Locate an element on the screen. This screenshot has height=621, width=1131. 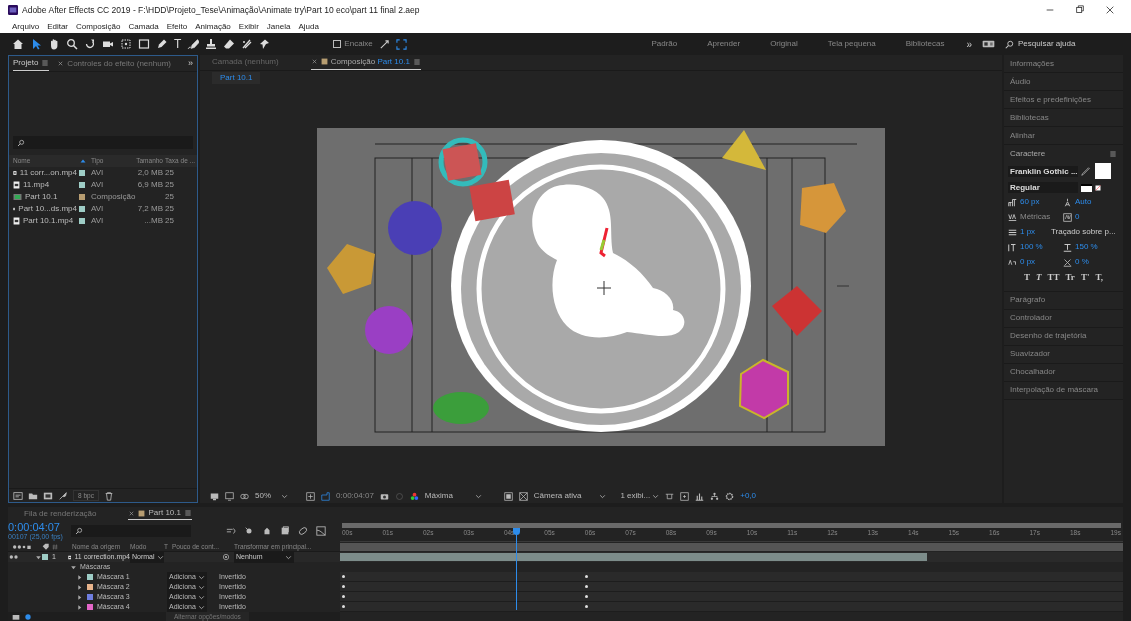
file-name: 11.mp4 is located at coordinates (36, 185).